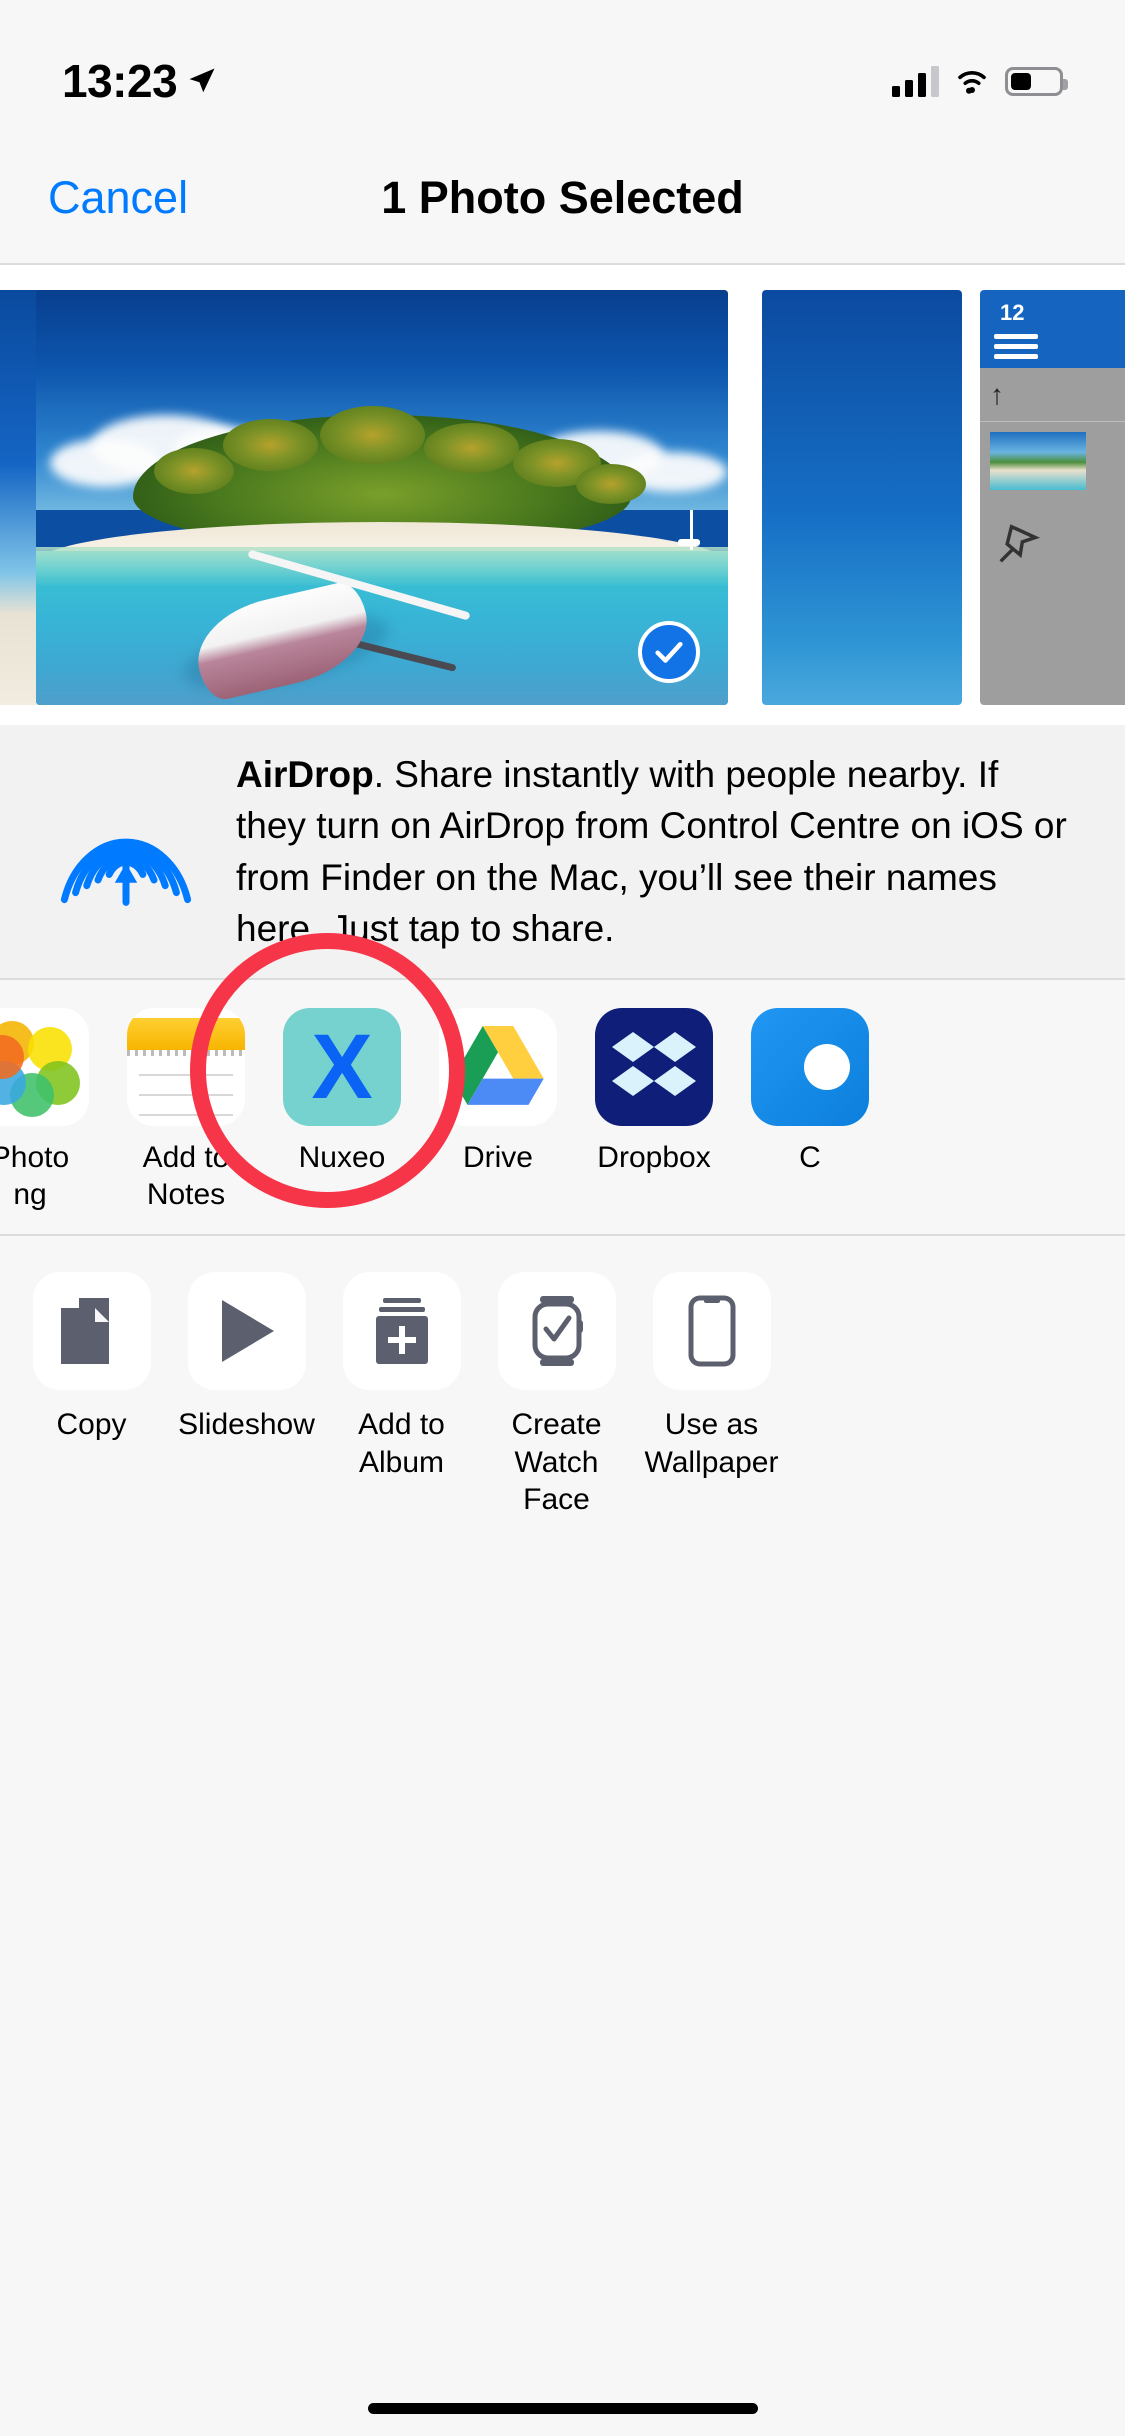 This screenshot has height=2436, width=1125. I want to click on action-label: Create Watch Face, so click(556, 1462).